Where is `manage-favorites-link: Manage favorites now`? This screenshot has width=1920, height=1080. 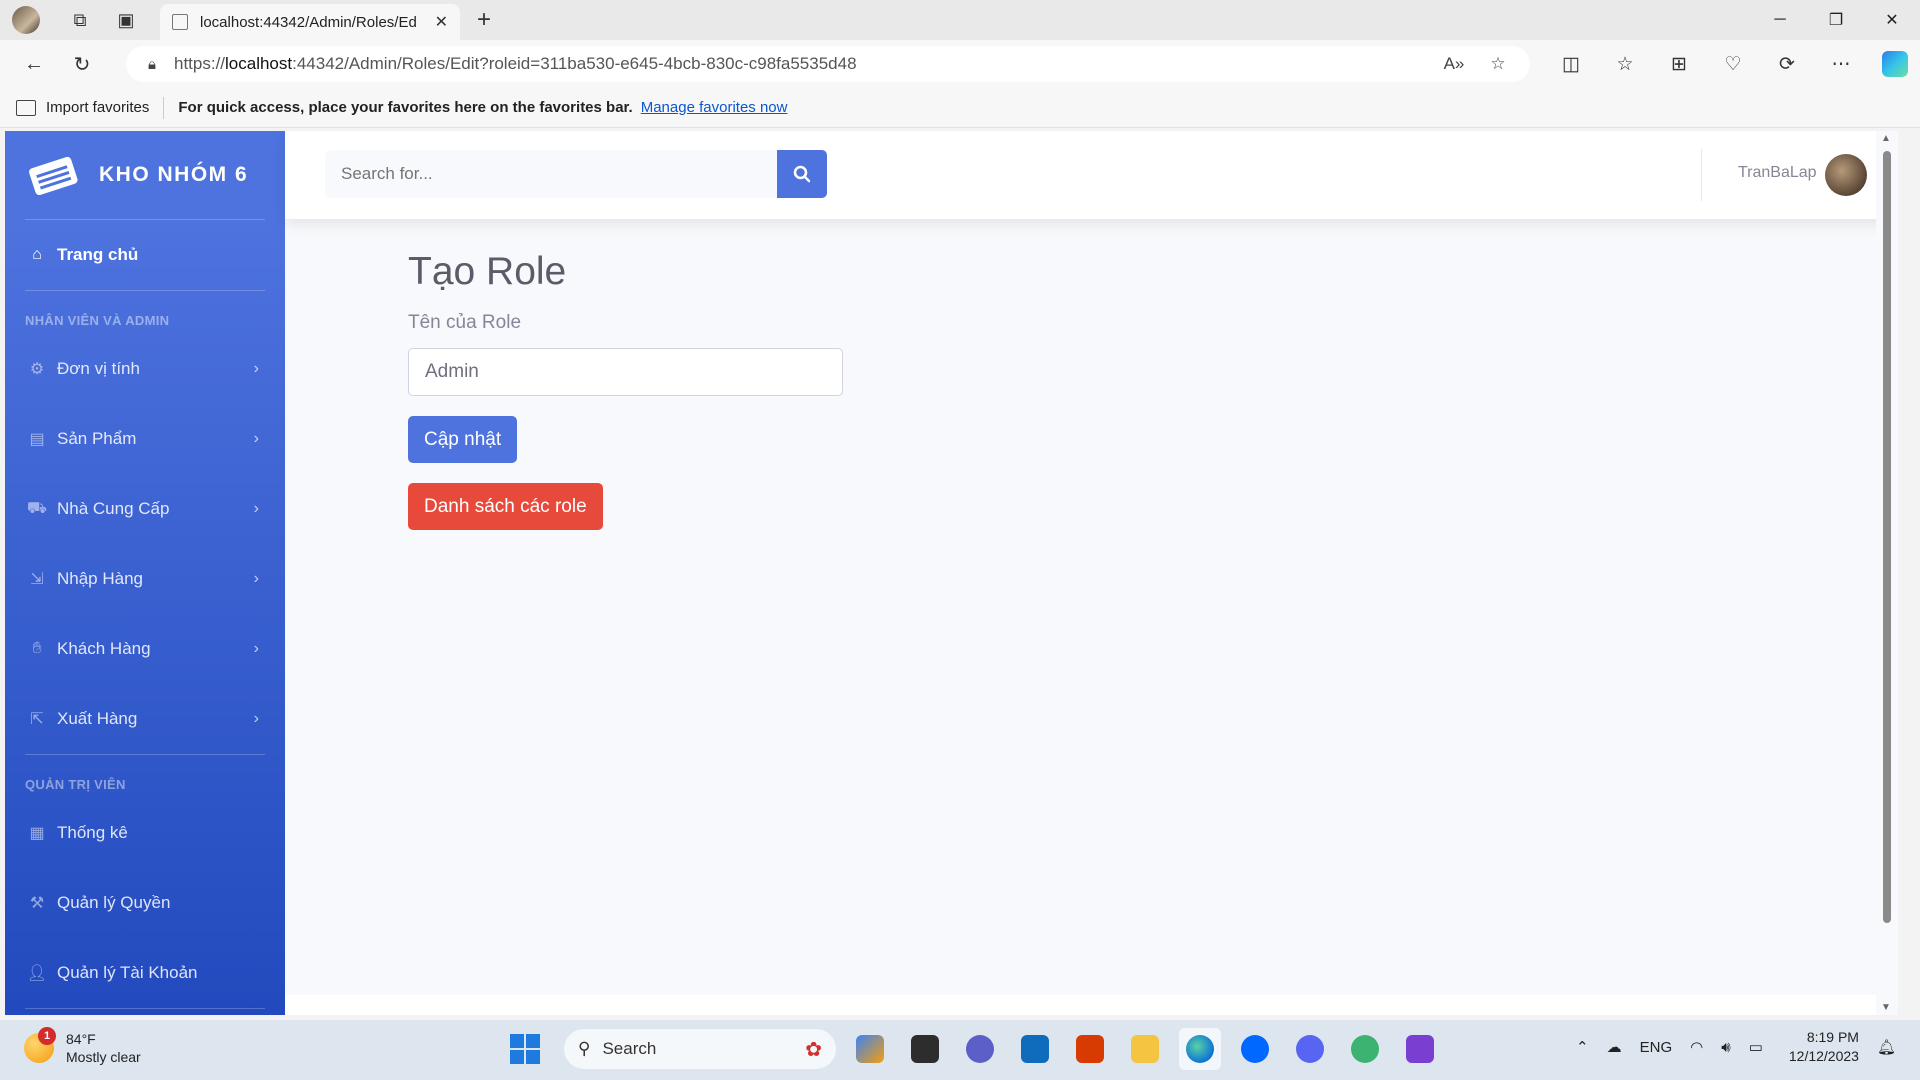 manage-favorites-link: Manage favorites now is located at coordinates (714, 107).